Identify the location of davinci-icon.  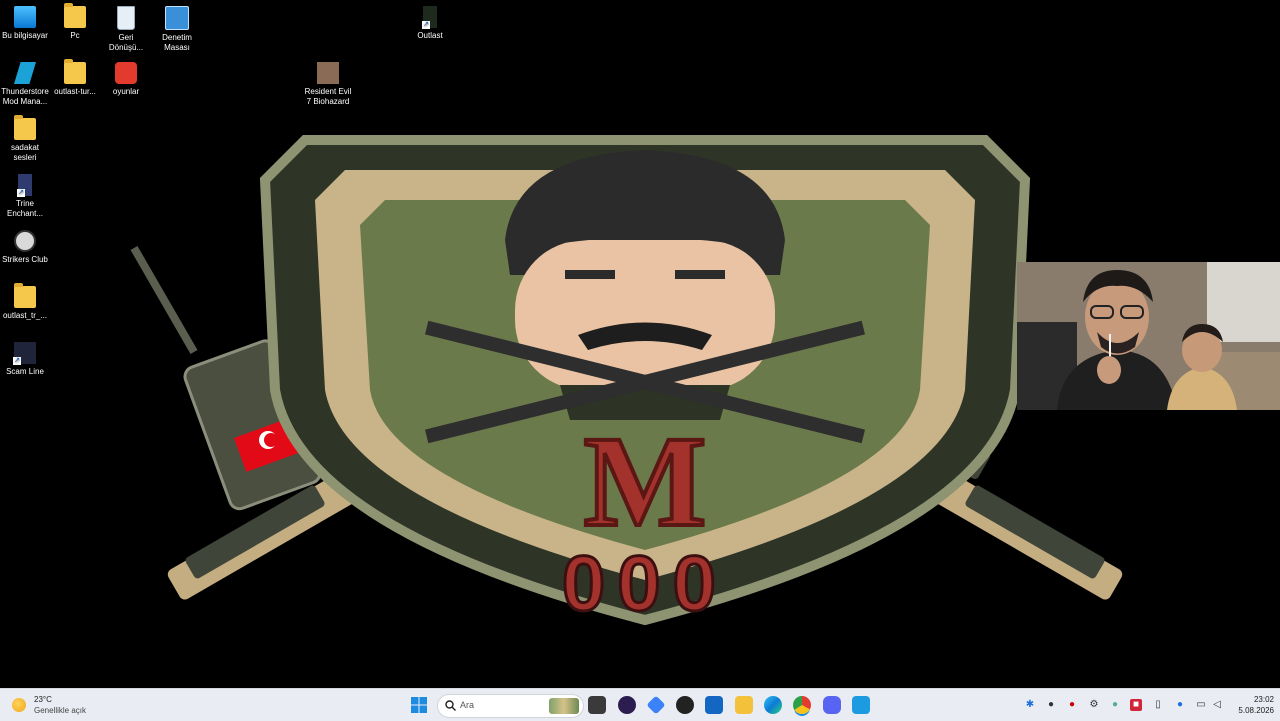
(685, 705).